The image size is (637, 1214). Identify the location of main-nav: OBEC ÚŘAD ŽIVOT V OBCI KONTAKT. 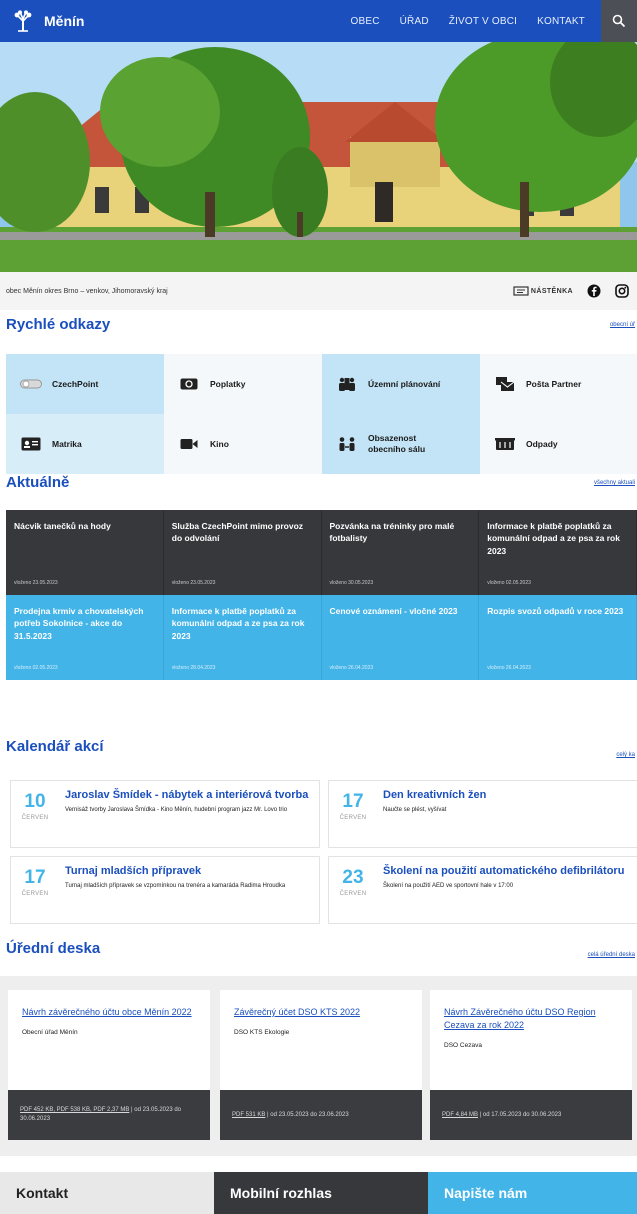
(488, 21).